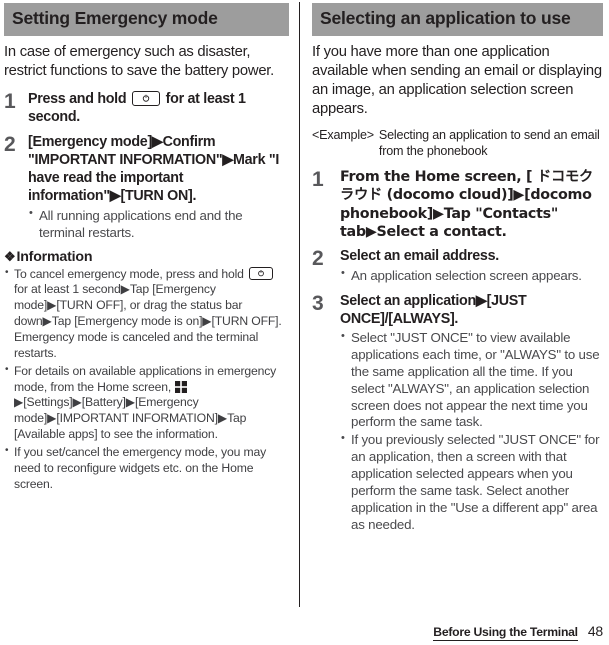 The image size is (609, 645). I want to click on information-heading-label: Information, so click(54, 256).